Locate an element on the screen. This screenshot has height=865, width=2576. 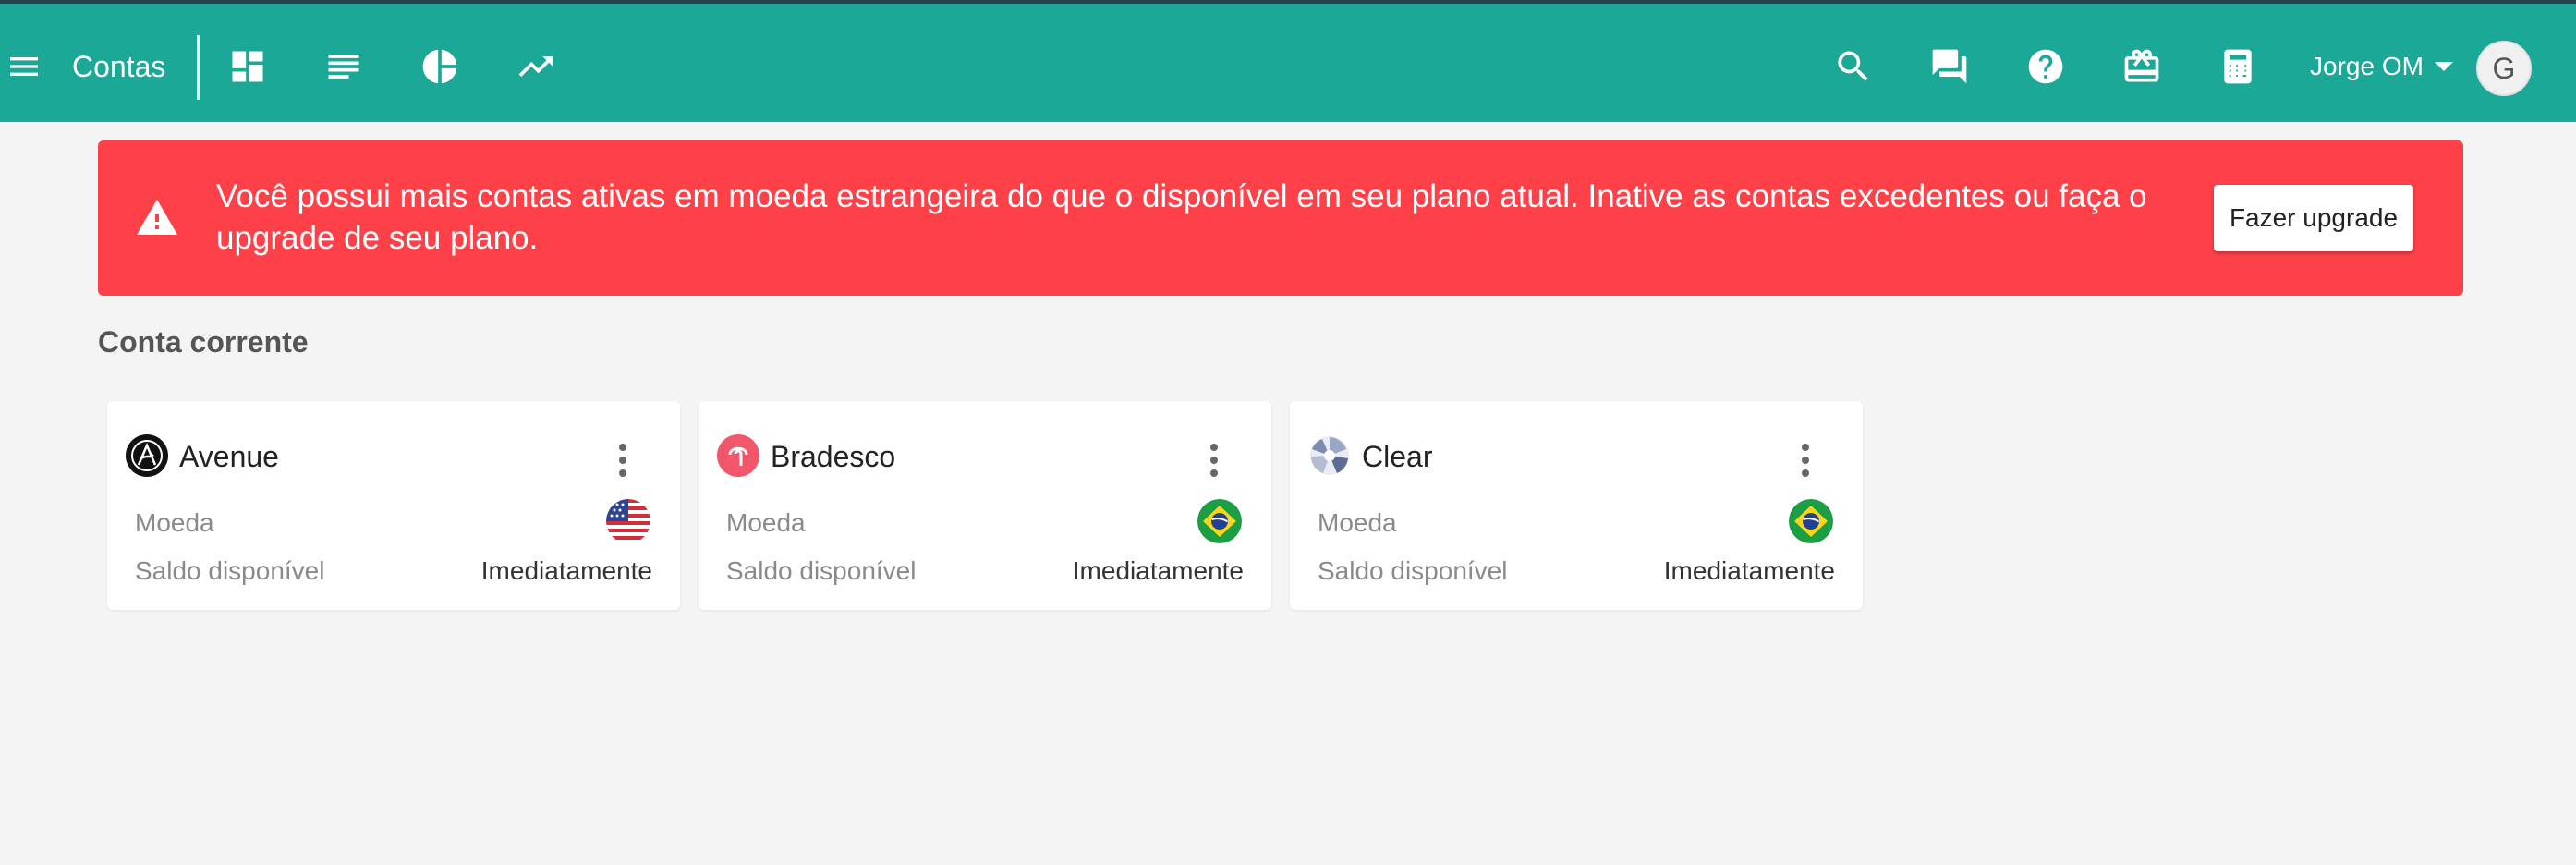
top-app-bar: Contas Jorge OM G is located at coordinates (1288, 61).